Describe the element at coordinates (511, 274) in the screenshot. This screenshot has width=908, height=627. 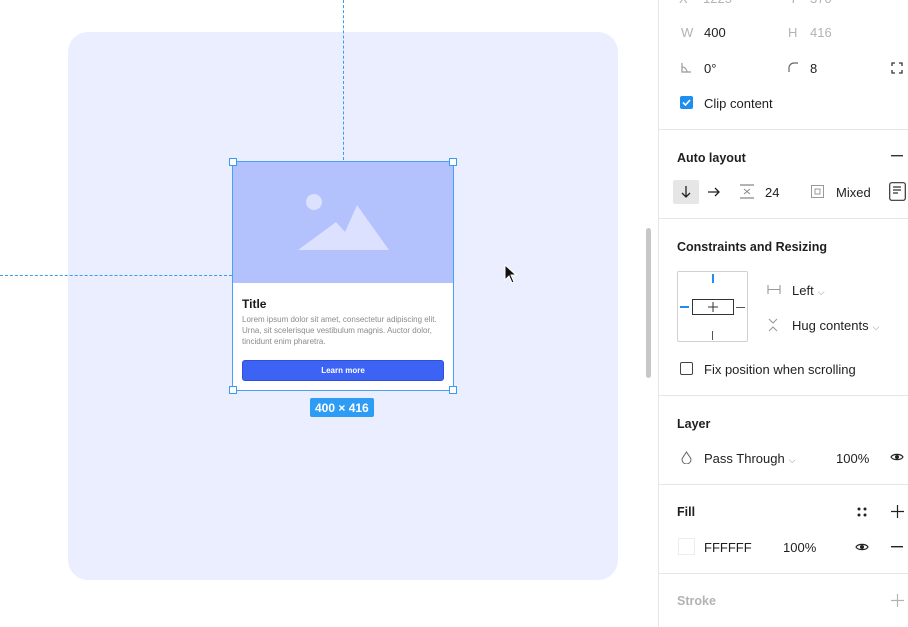
I see `mouse-cursor-icon` at that location.